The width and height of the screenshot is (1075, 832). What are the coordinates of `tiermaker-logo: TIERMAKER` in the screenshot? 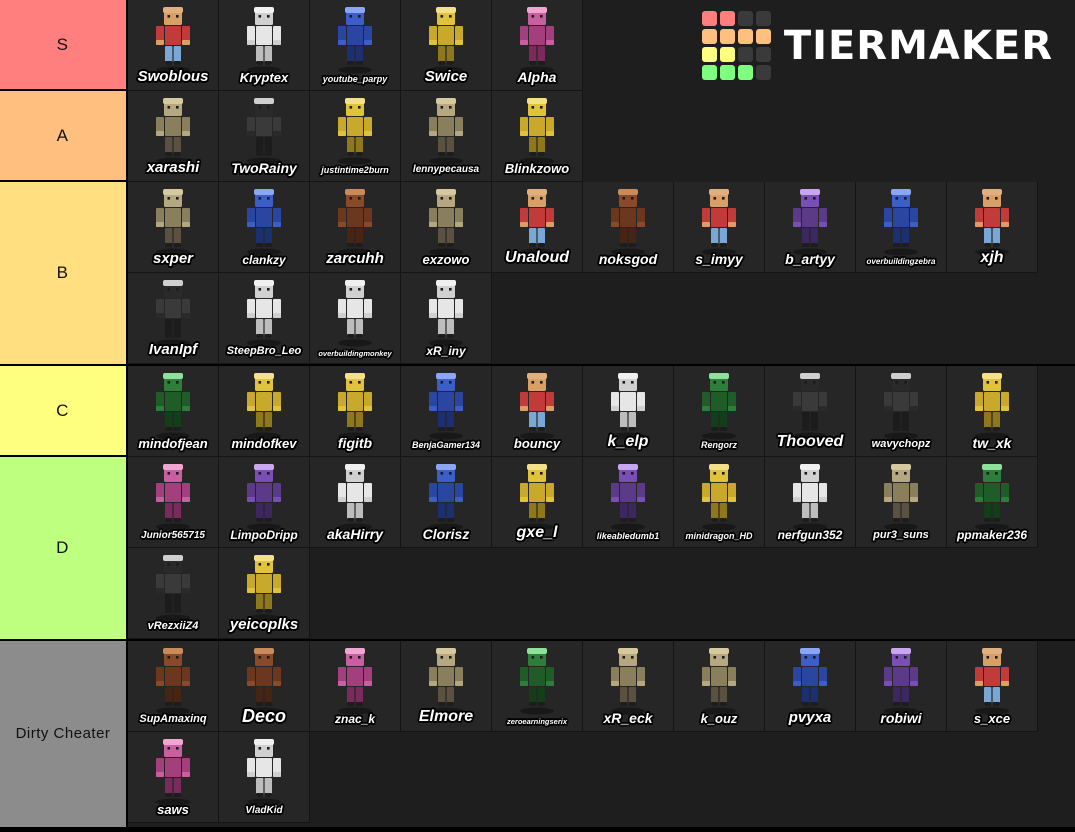 It's located at (829, 45).